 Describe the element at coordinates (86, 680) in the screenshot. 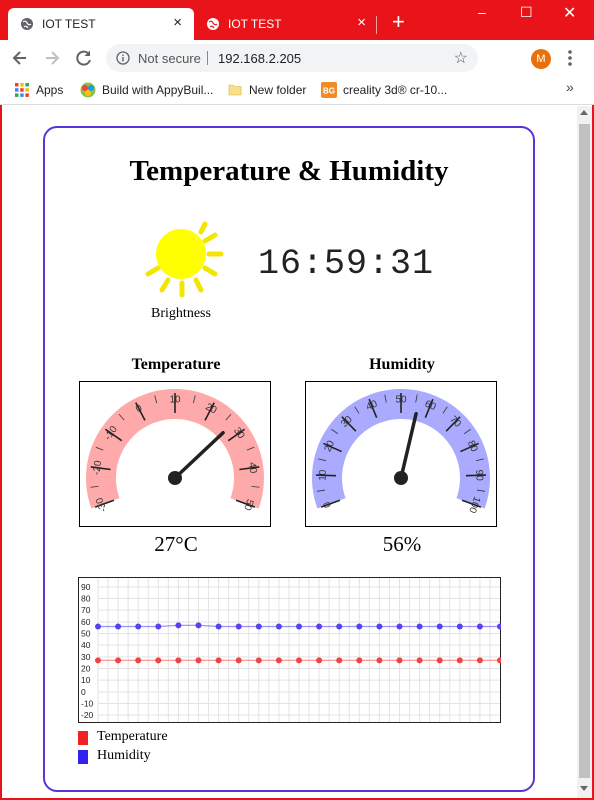

I see `chart-y-tick-label: 10` at that location.